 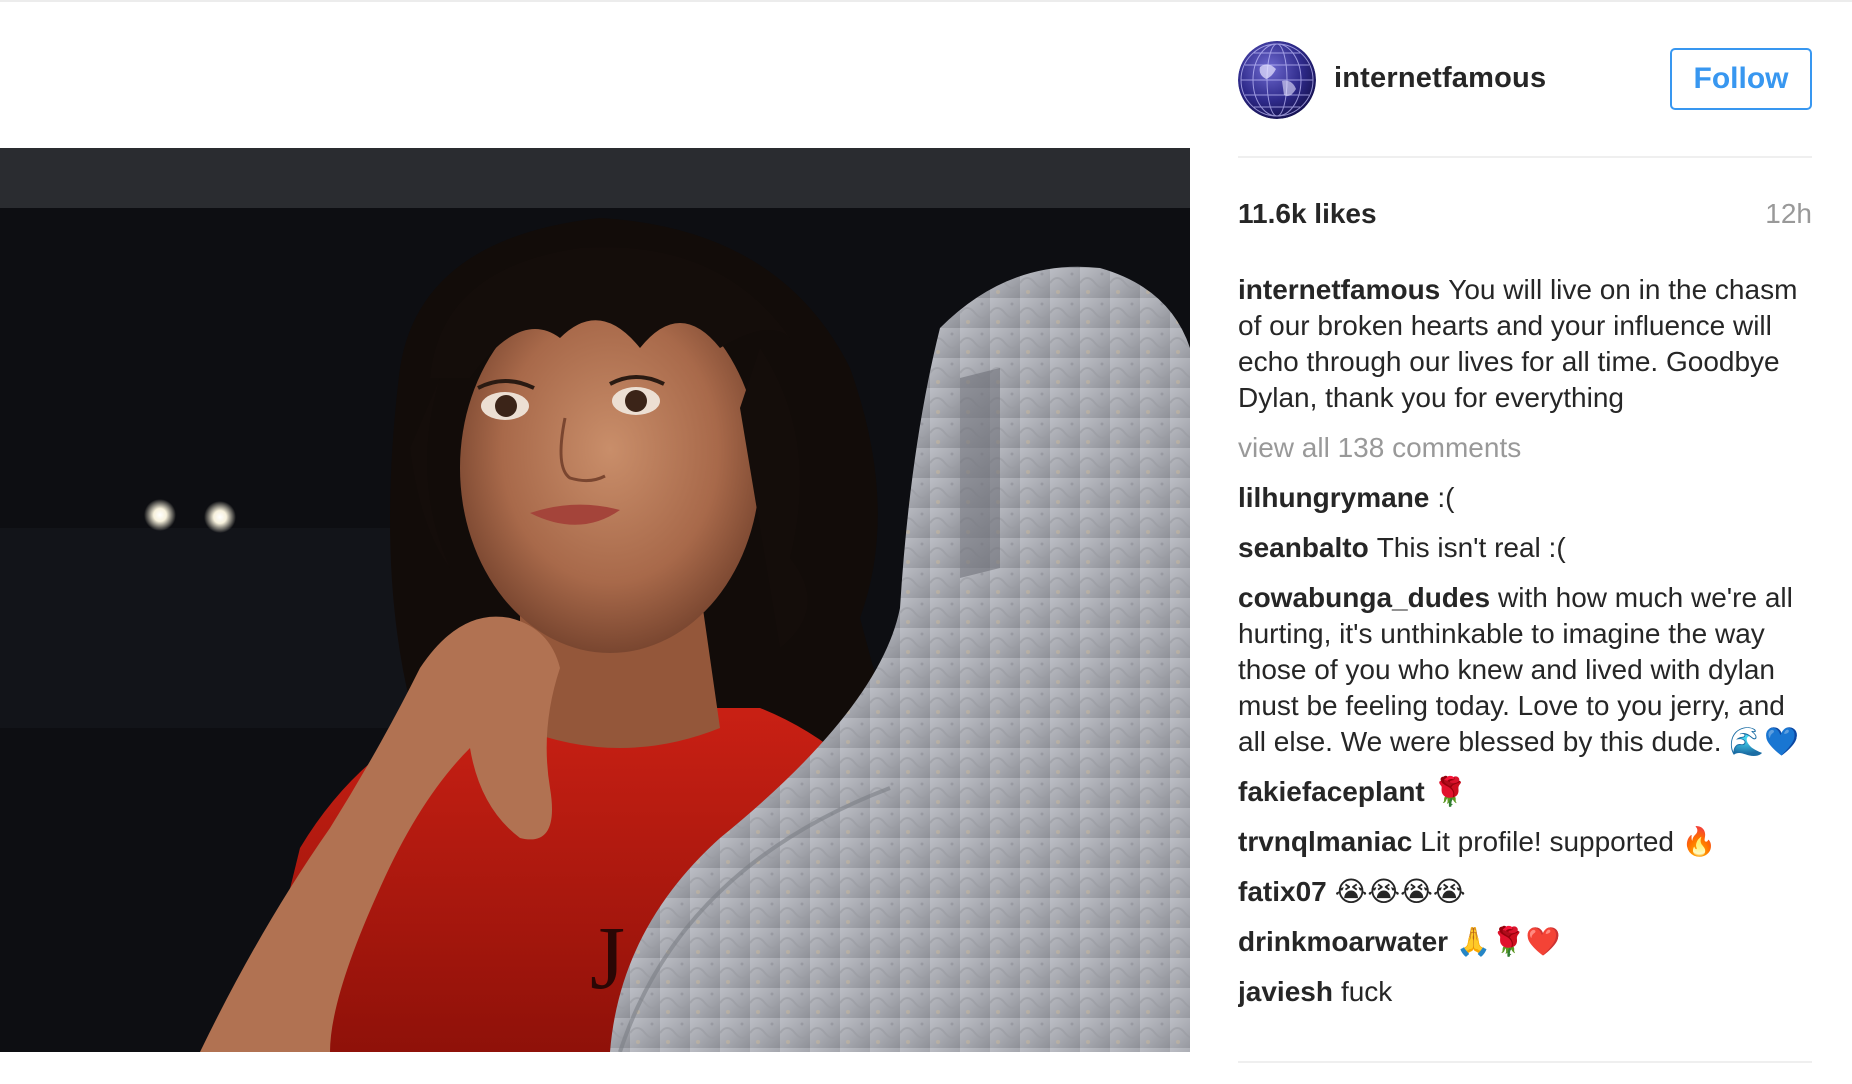 I want to click on post-author-username: internetfamous, so click(x=1440, y=78).